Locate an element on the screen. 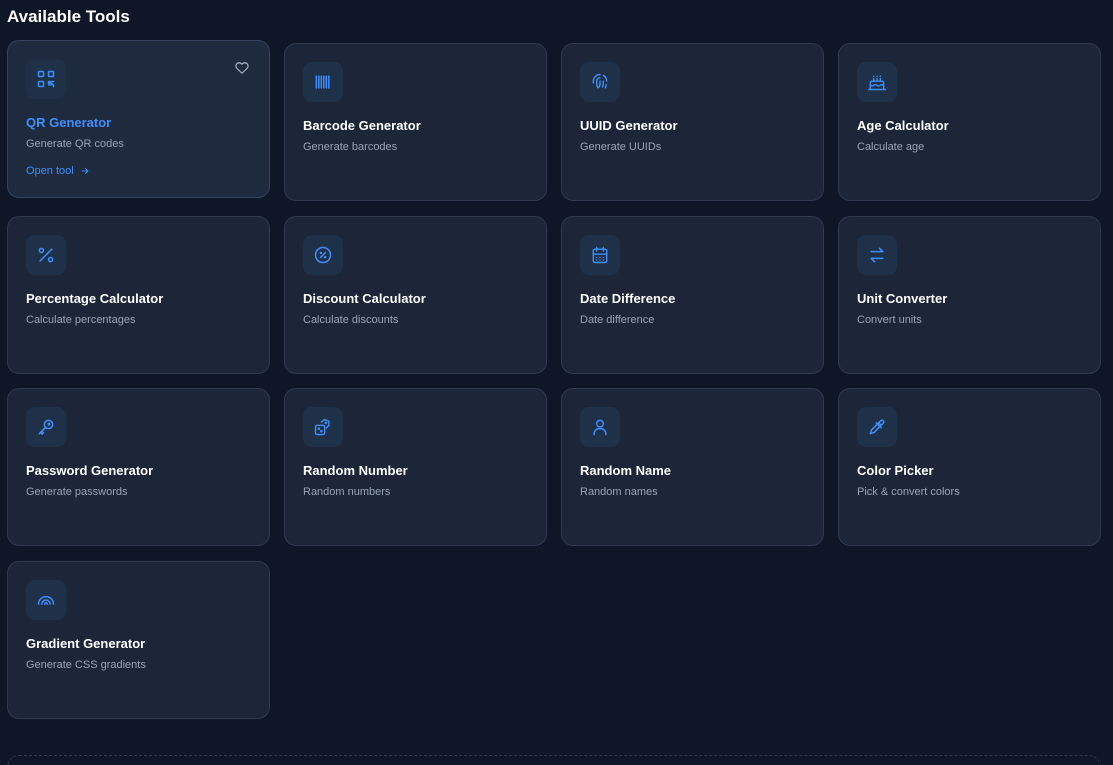 Image resolution: width=1113 pixels, height=765 pixels. tool-card-random-name: Random Name Random names is located at coordinates (692, 467).